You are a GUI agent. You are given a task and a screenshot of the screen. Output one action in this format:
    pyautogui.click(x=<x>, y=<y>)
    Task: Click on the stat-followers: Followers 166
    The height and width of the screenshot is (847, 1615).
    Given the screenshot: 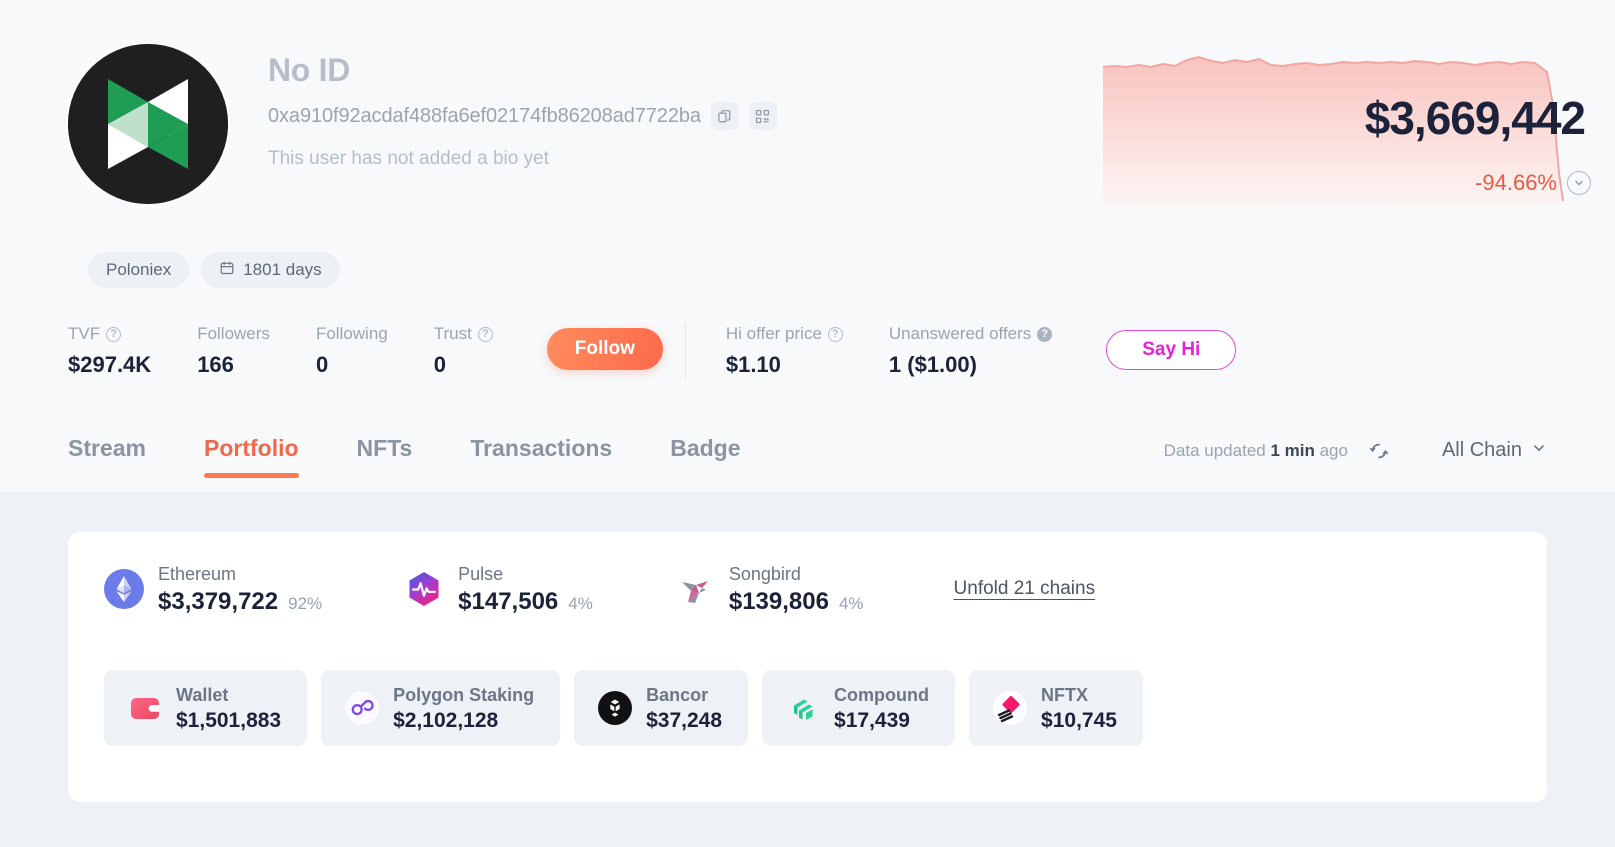 What is the action you would take?
    pyautogui.click(x=233, y=350)
    